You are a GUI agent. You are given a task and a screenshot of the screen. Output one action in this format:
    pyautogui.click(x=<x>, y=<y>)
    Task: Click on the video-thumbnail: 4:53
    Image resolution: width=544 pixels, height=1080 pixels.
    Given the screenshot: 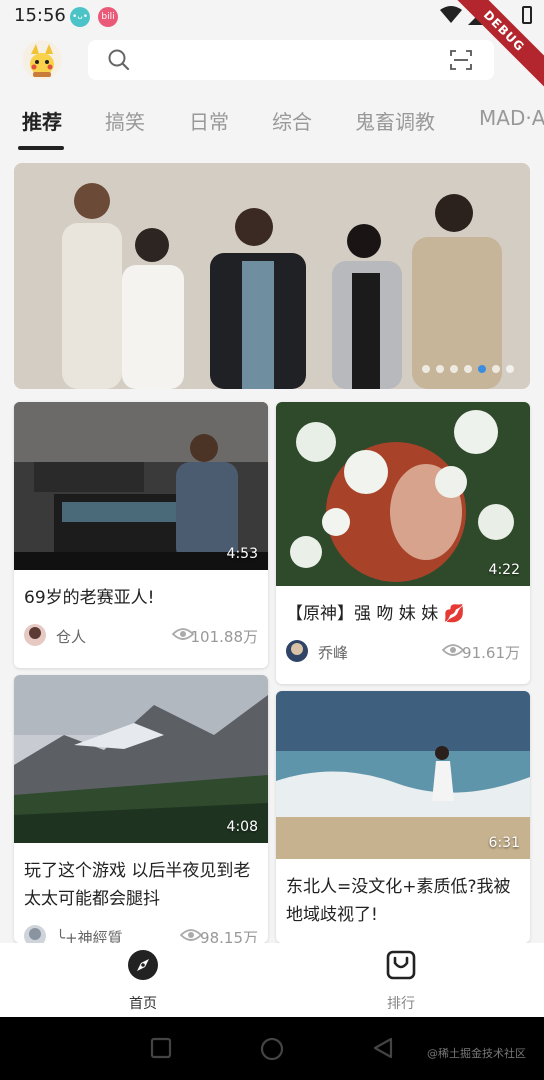 What is the action you would take?
    pyautogui.click(x=141, y=486)
    